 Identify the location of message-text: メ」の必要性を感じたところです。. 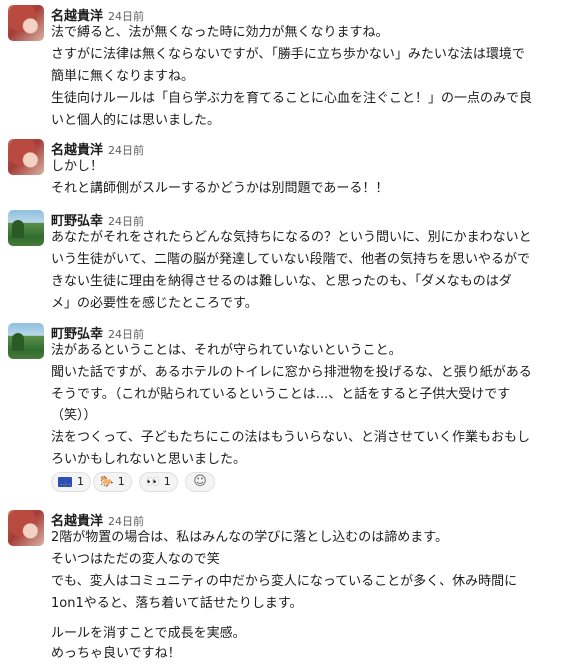
(154, 303).